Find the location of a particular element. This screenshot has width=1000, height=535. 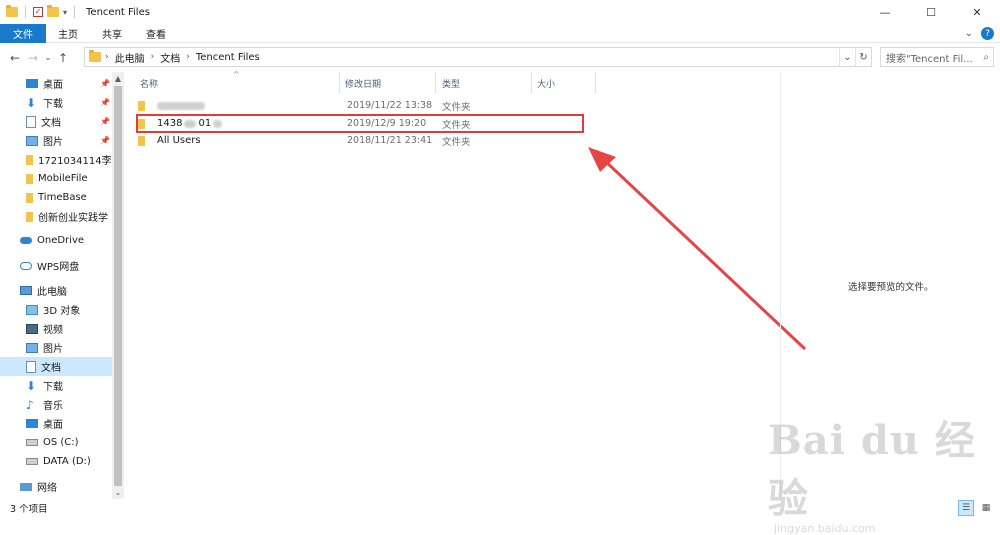

sidebar-item-documents-quick: 文档 📌 is located at coordinates (56, 121).